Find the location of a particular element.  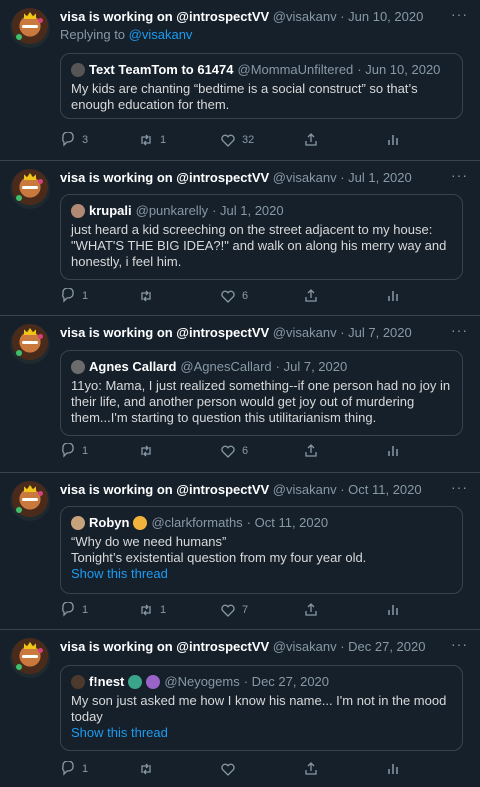

tweet-actions: 1 is located at coordinates (240, 771).